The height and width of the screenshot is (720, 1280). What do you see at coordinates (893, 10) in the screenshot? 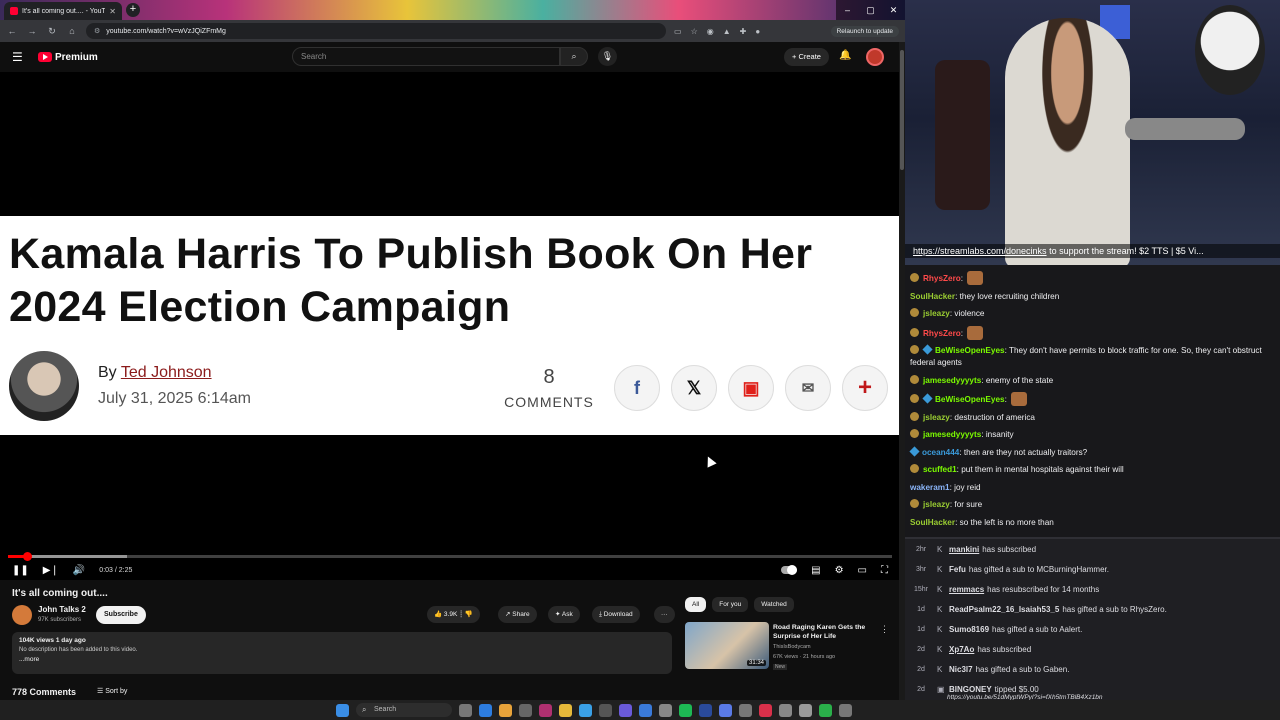
I see `close-window-button: ✕` at bounding box center [893, 10].